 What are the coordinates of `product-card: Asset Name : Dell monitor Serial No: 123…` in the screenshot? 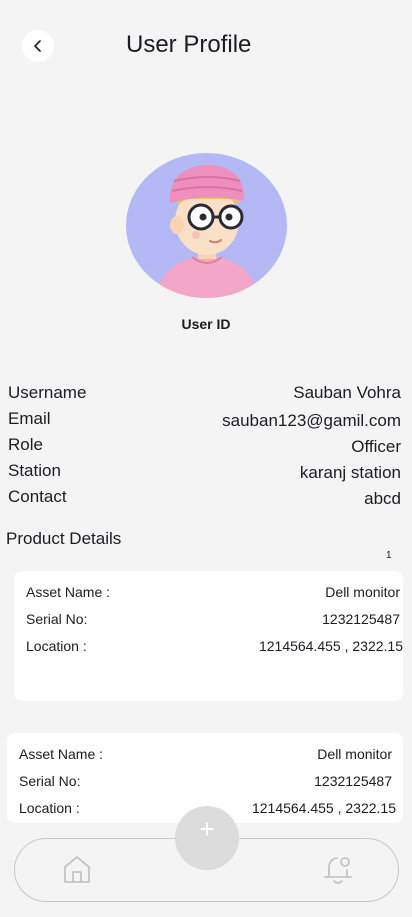 It's located at (208, 636).